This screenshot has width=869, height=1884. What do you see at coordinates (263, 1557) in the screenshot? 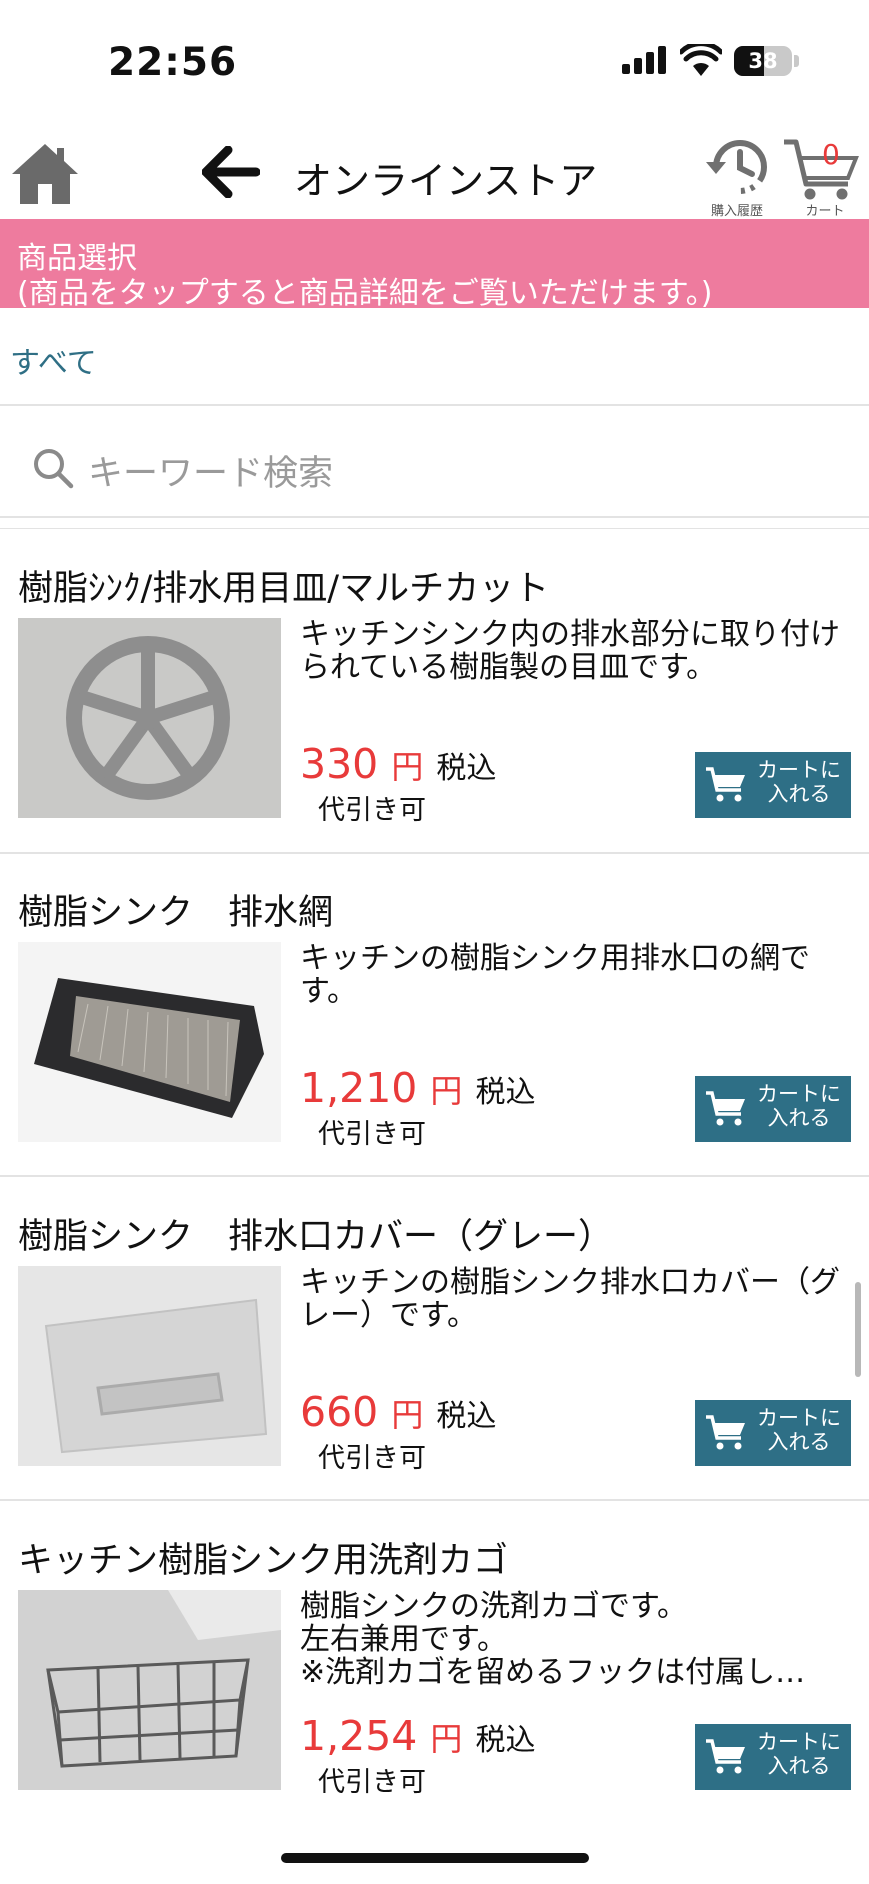
I see `product-title: キッチン樹脂シンク用洗剤カゴ` at bounding box center [263, 1557].